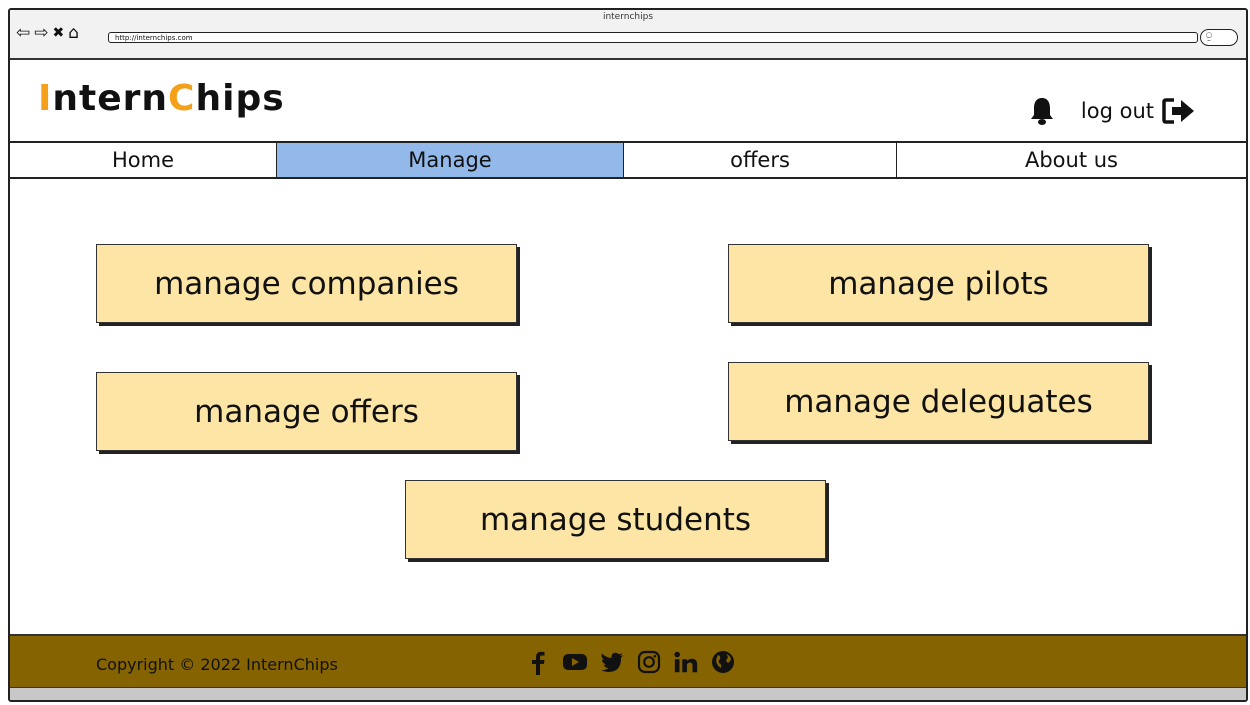  Describe the element at coordinates (1071, 160) in the screenshot. I see `tab-about-us: About us` at that location.